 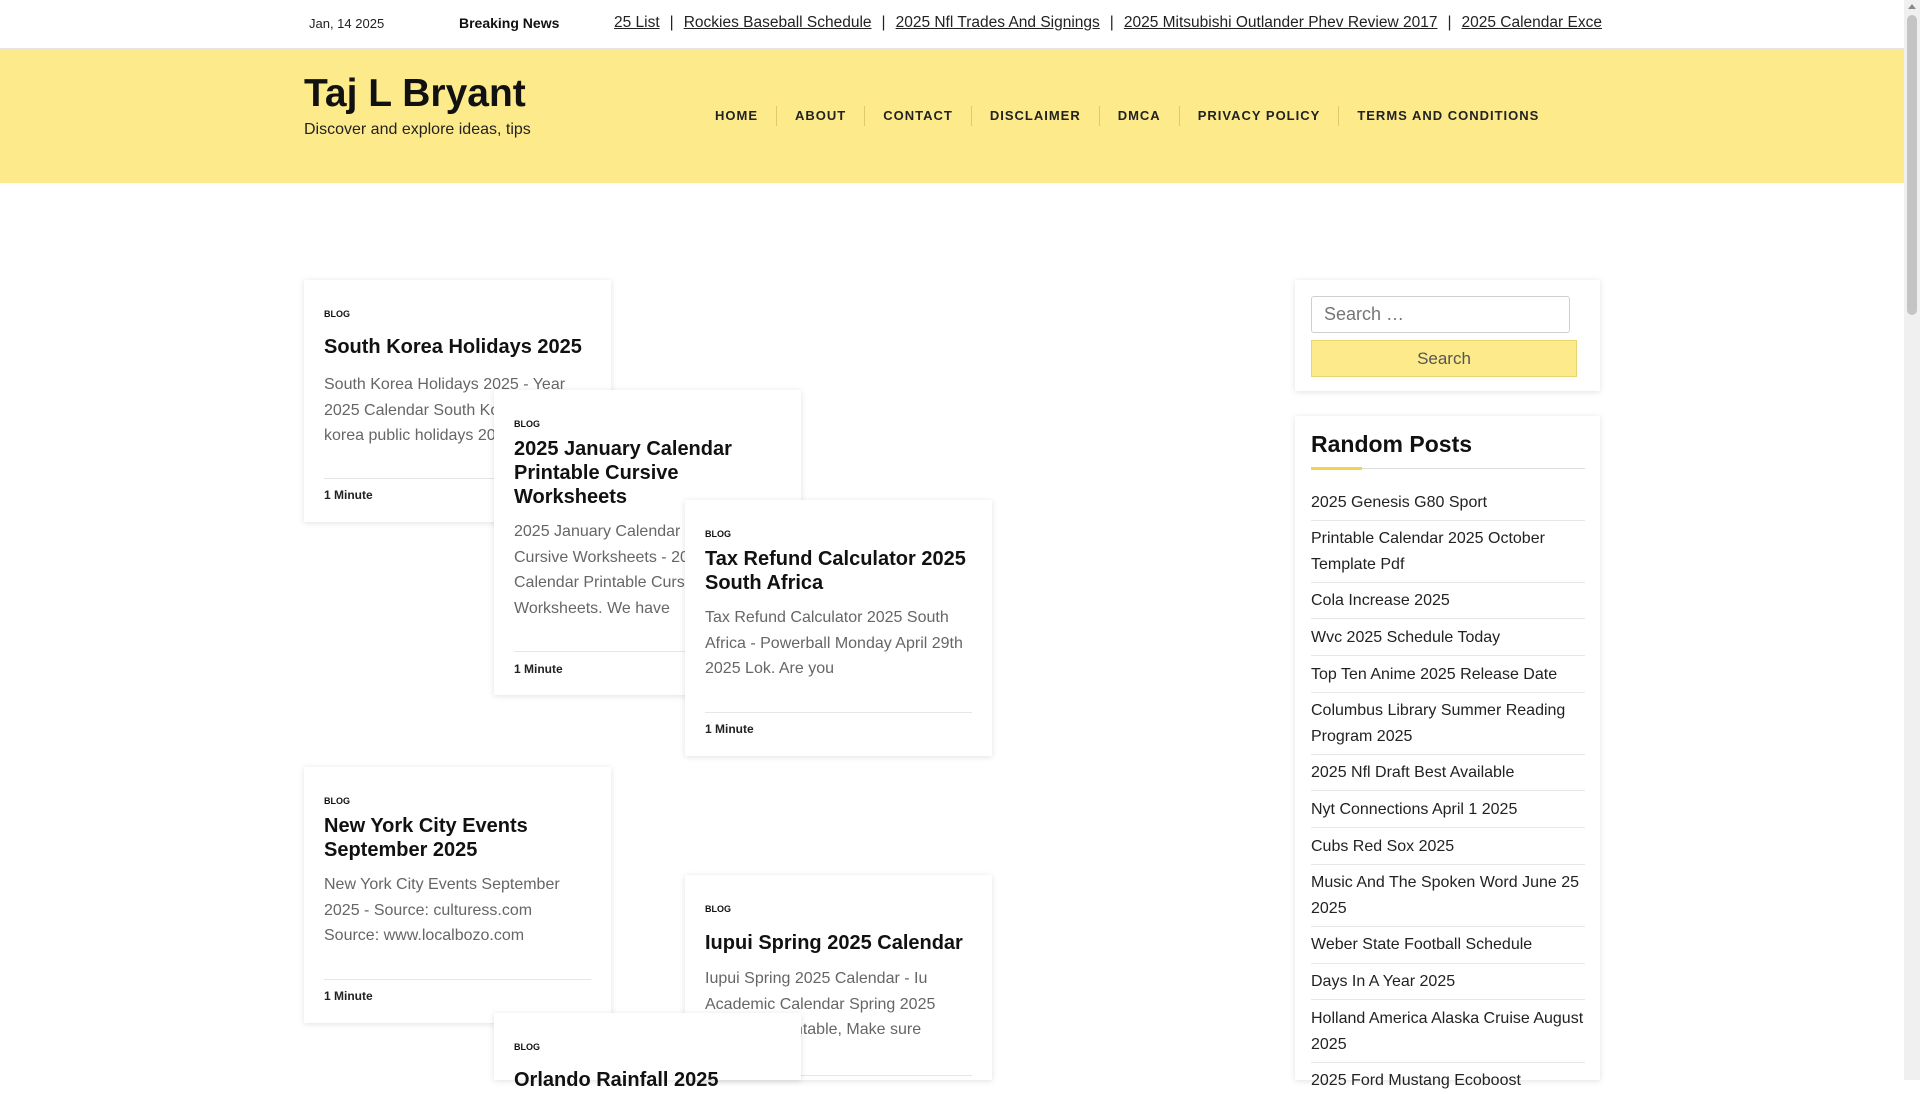 What do you see at coordinates (778, 22) in the screenshot?
I see `ticker-link: Rockies Baseball Schedule` at bounding box center [778, 22].